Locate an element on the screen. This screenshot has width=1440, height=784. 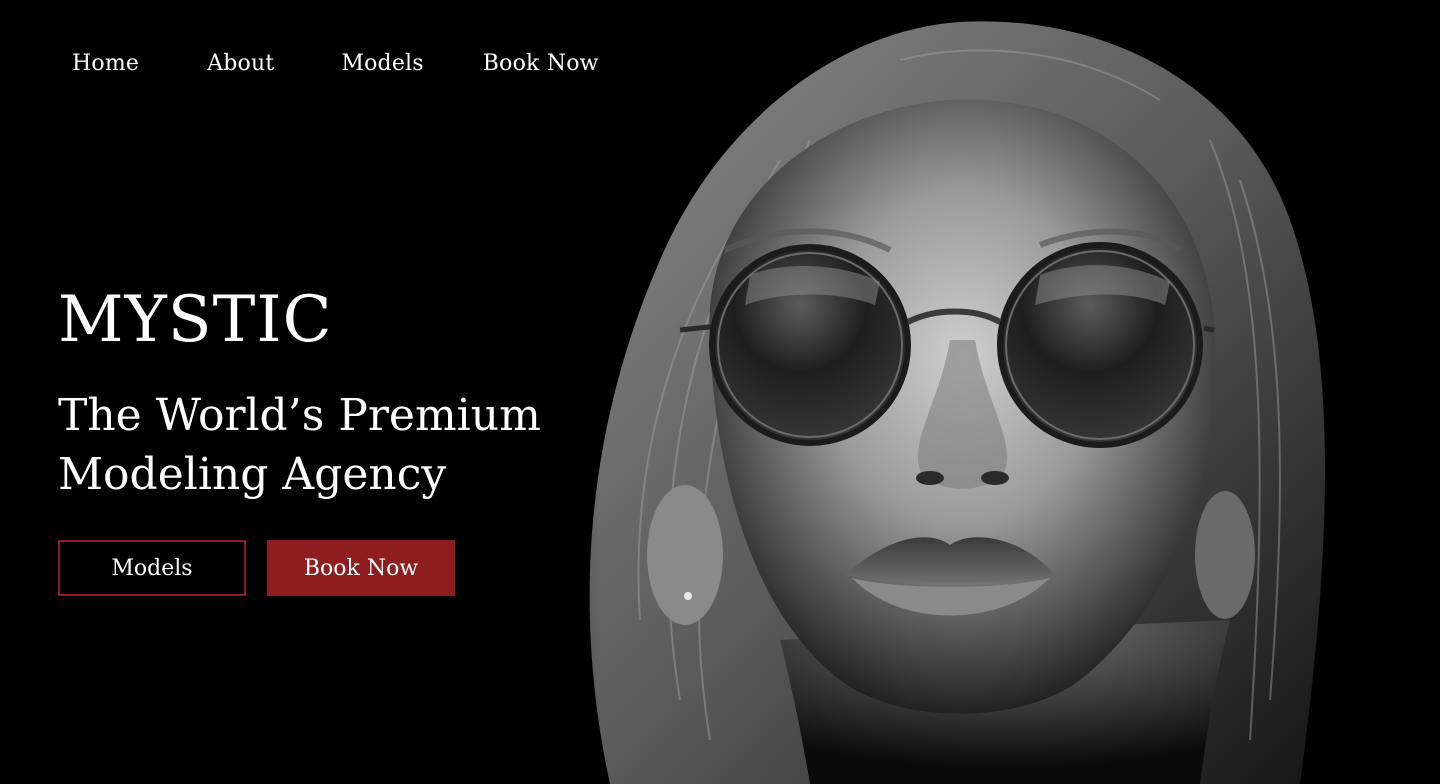
hero-tagline: The World’s Premium Modeling Agency is located at coordinates (299, 445).